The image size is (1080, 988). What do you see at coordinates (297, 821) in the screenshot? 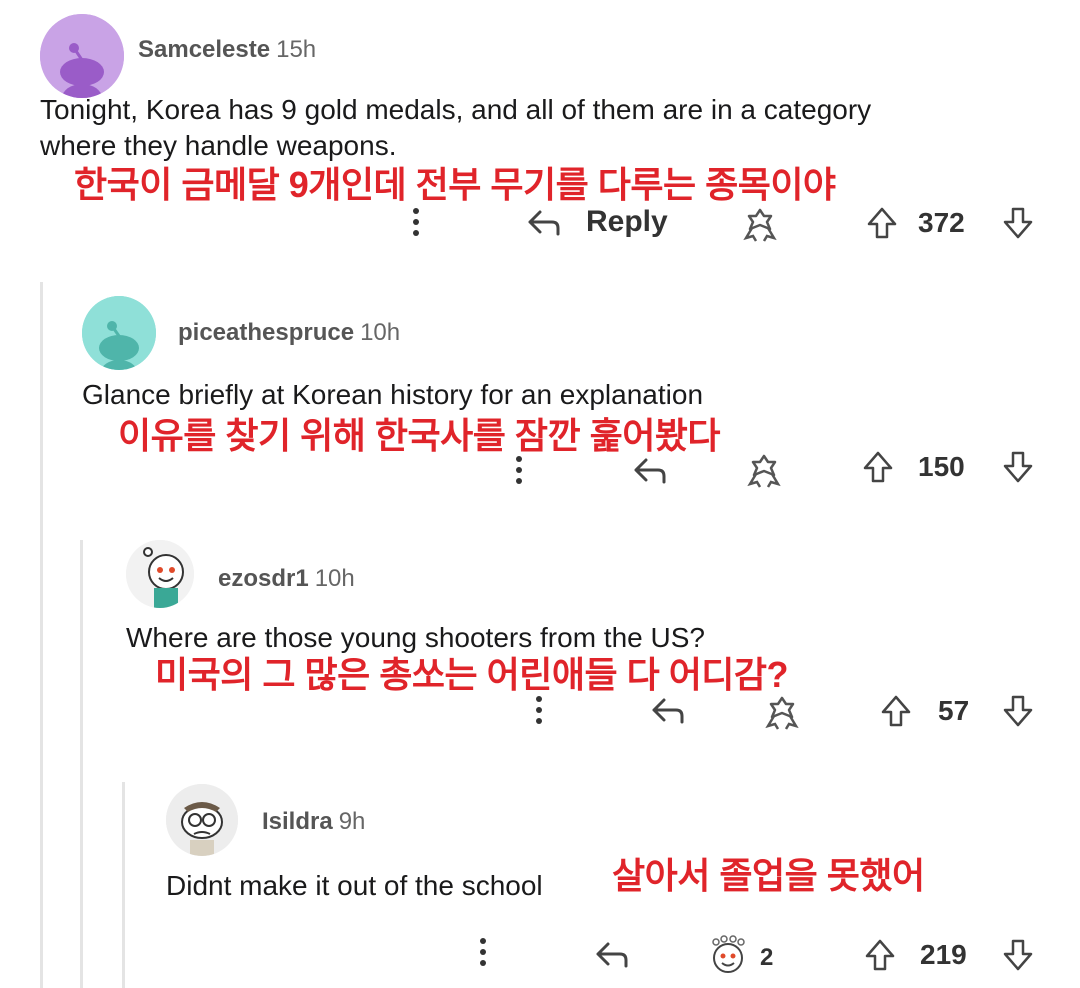
I see `username: Isildra` at bounding box center [297, 821].